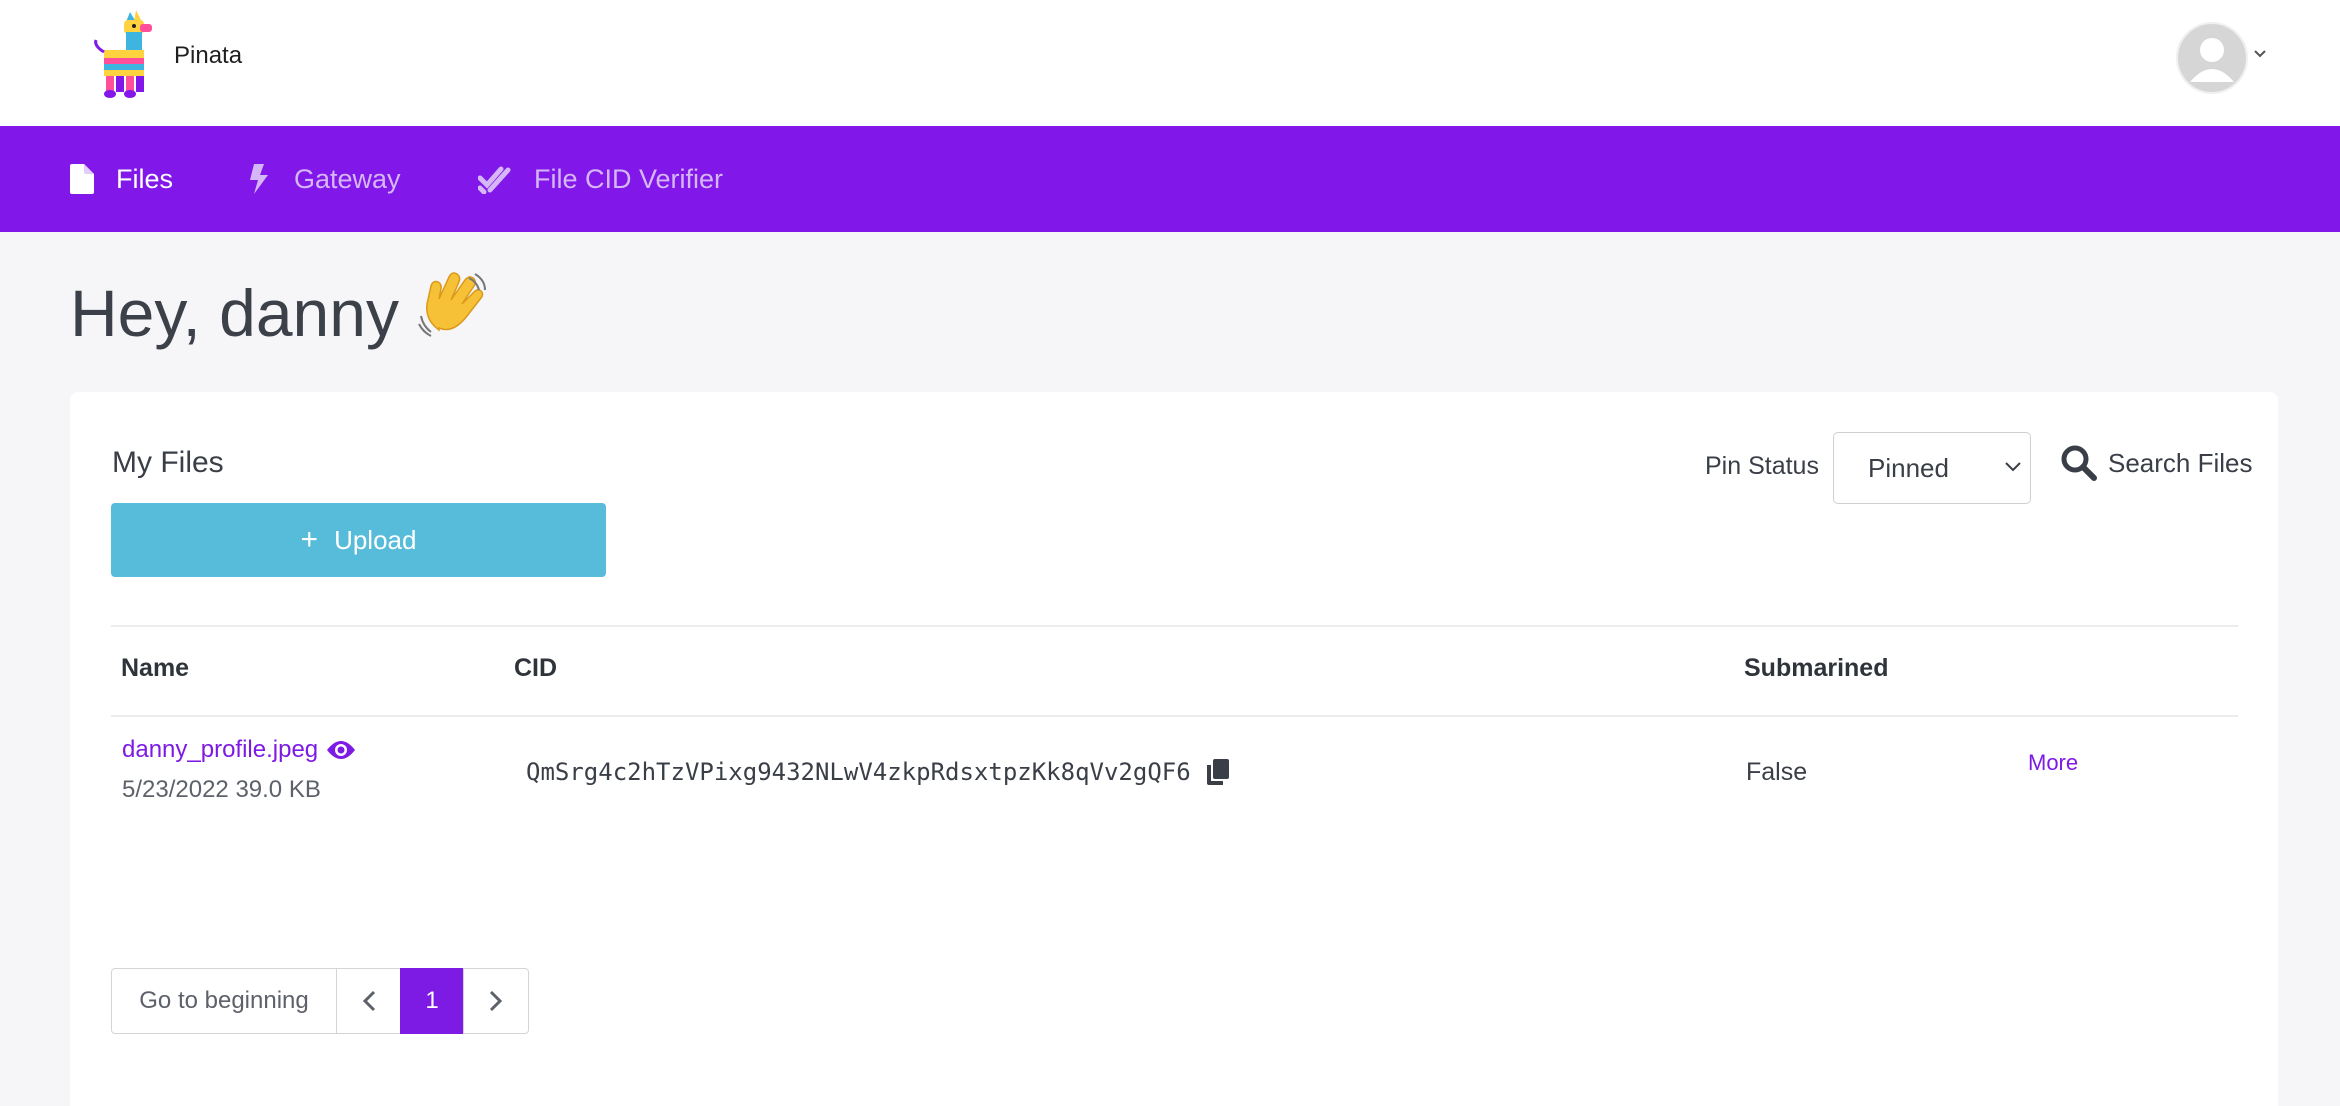 The image size is (2340, 1106). What do you see at coordinates (2212, 58) in the screenshot?
I see `avatar` at bounding box center [2212, 58].